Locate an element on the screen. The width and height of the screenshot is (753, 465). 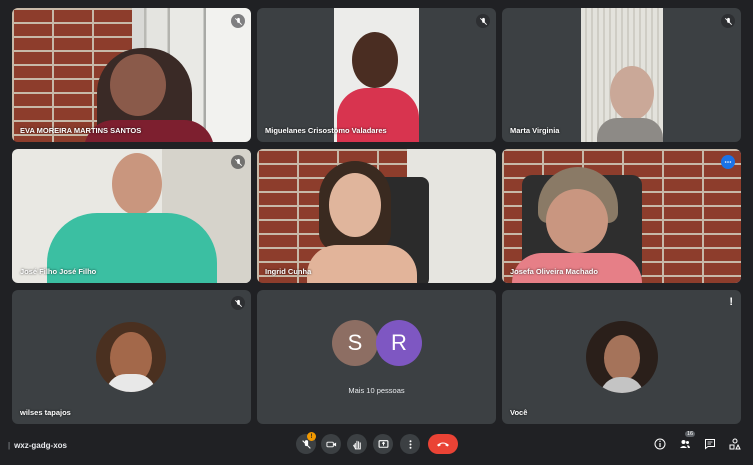
participant-tile: Marta Virginia is located at coordinates (621, 75).